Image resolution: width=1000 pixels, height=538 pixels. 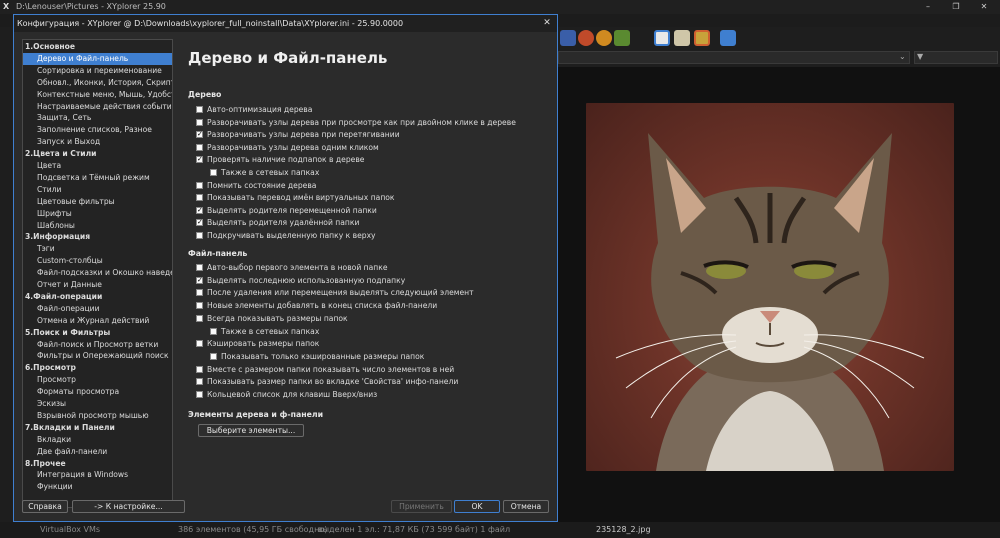 What do you see at coordinates (97, 58) in the screenshot?
I see `tree-category-item: Дерево и Файл-панель` at bounding box center [97, 58].